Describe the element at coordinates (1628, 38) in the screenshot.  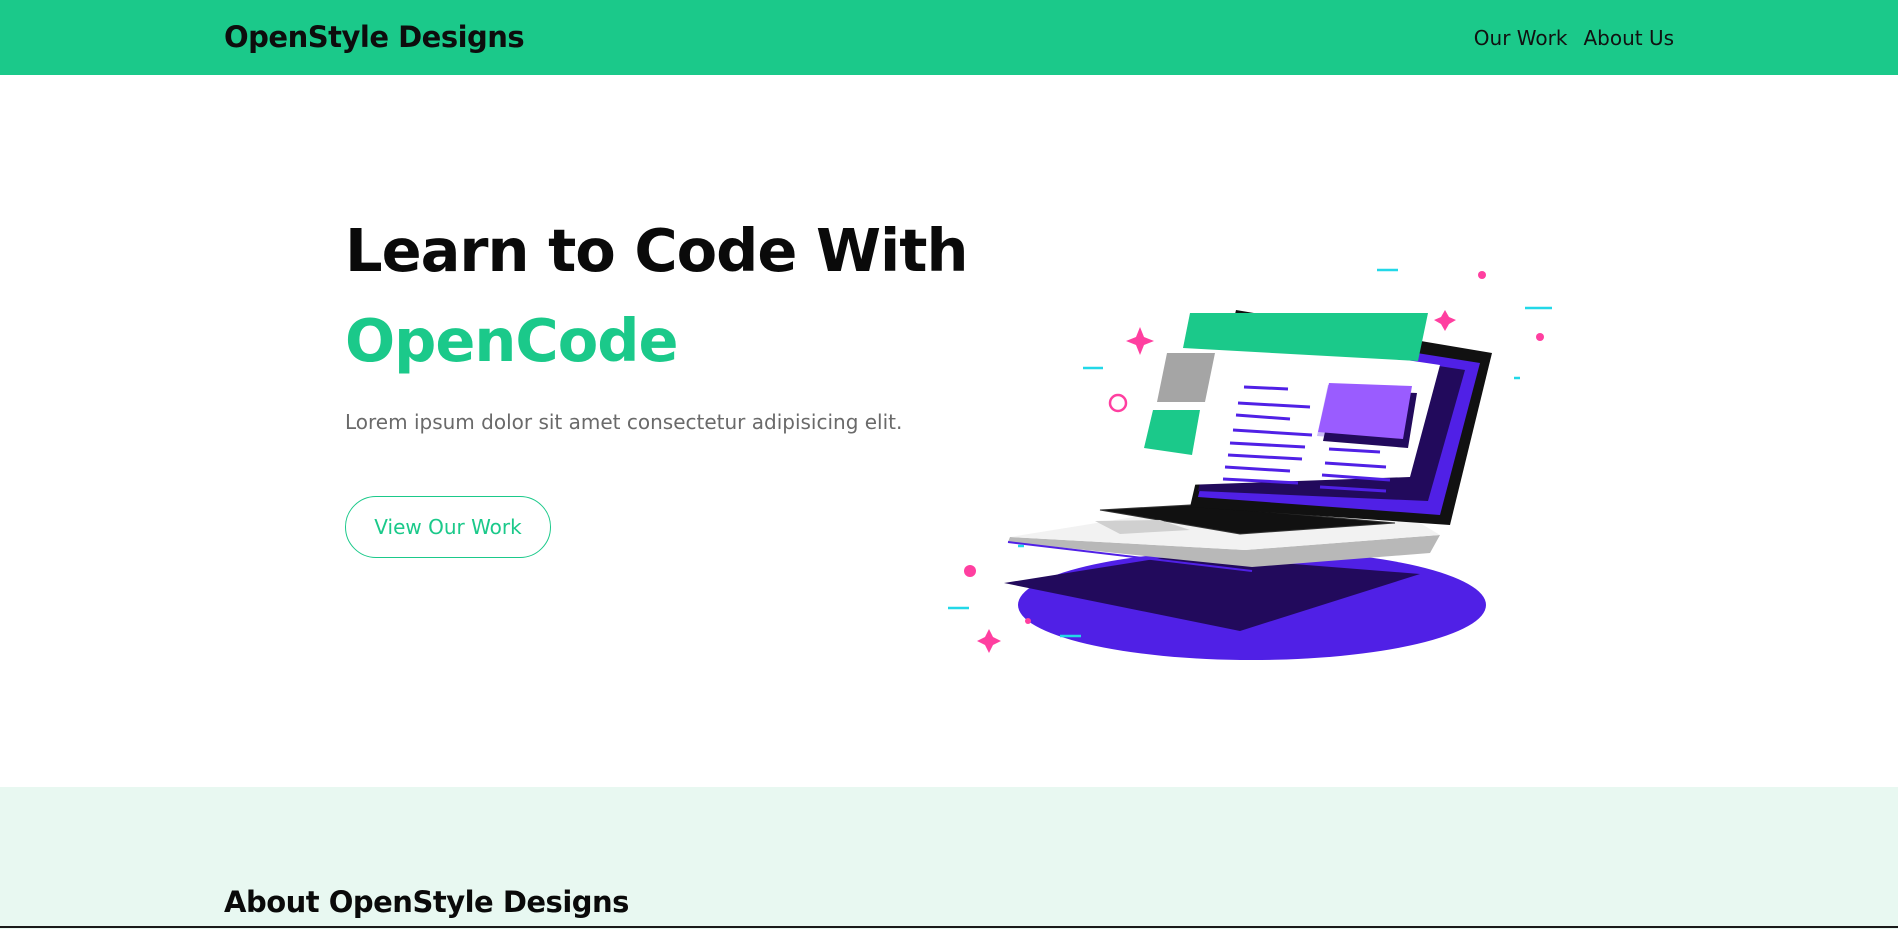
I see `nav-link-about-us: About Us` at that location.